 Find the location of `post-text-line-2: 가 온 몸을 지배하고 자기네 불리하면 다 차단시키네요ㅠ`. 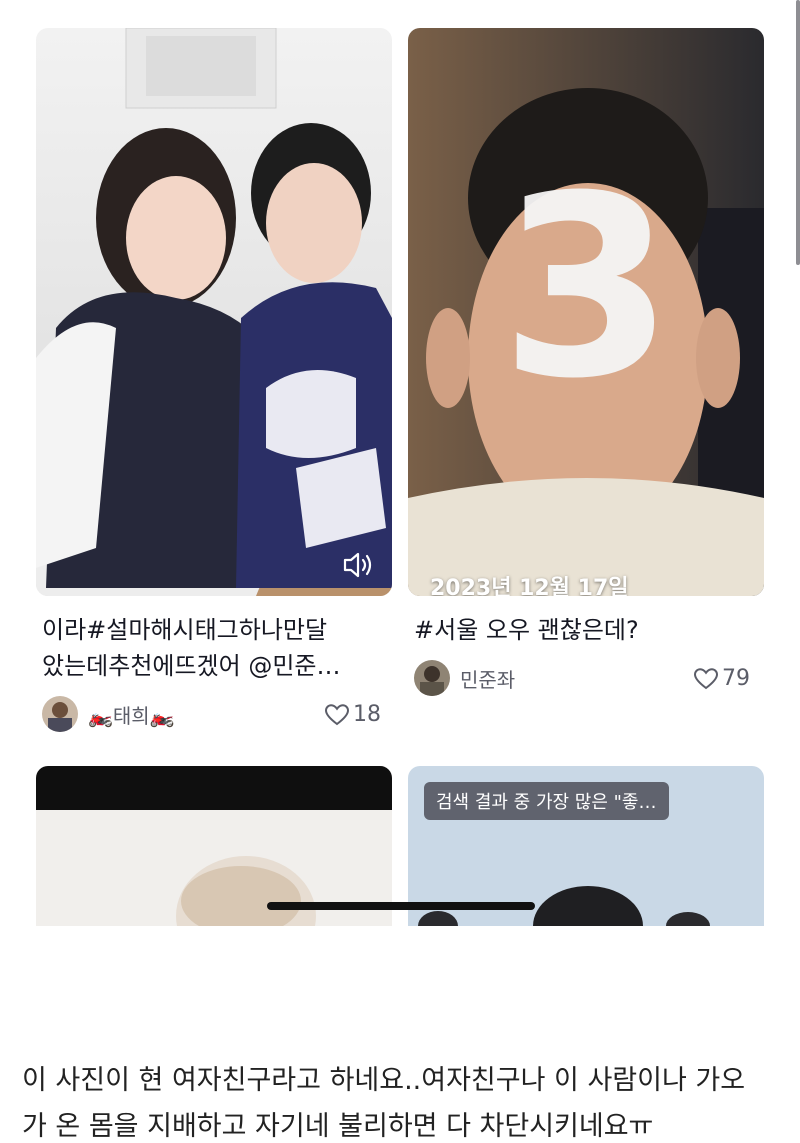

post-text-line-2: 가 온 몸을 지배하고 자기네 불리하면 다 차단시키네요ㅠ is located at coordinates (338, 1126).